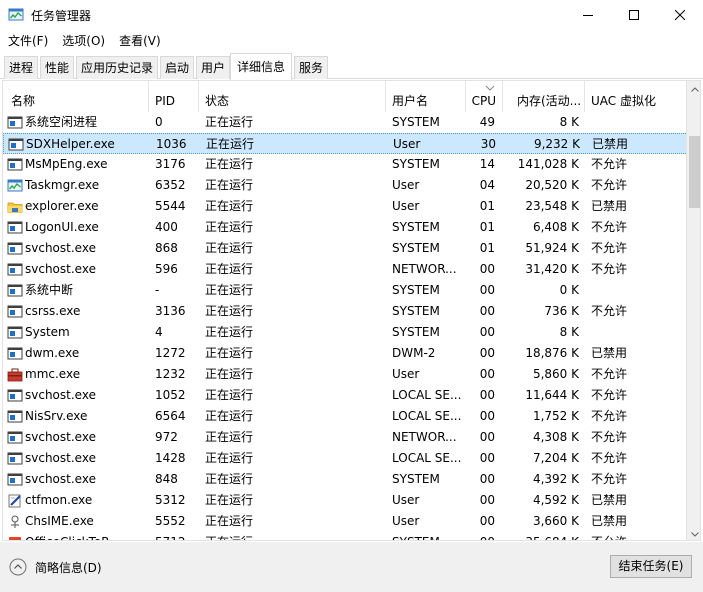 Image resolution: width=703 pixels, height=592 pixels. What do you see at coordinates (569, 122) in the screenshot?
I see `cell-memory: 8 K` at bounding box center [569, 122].